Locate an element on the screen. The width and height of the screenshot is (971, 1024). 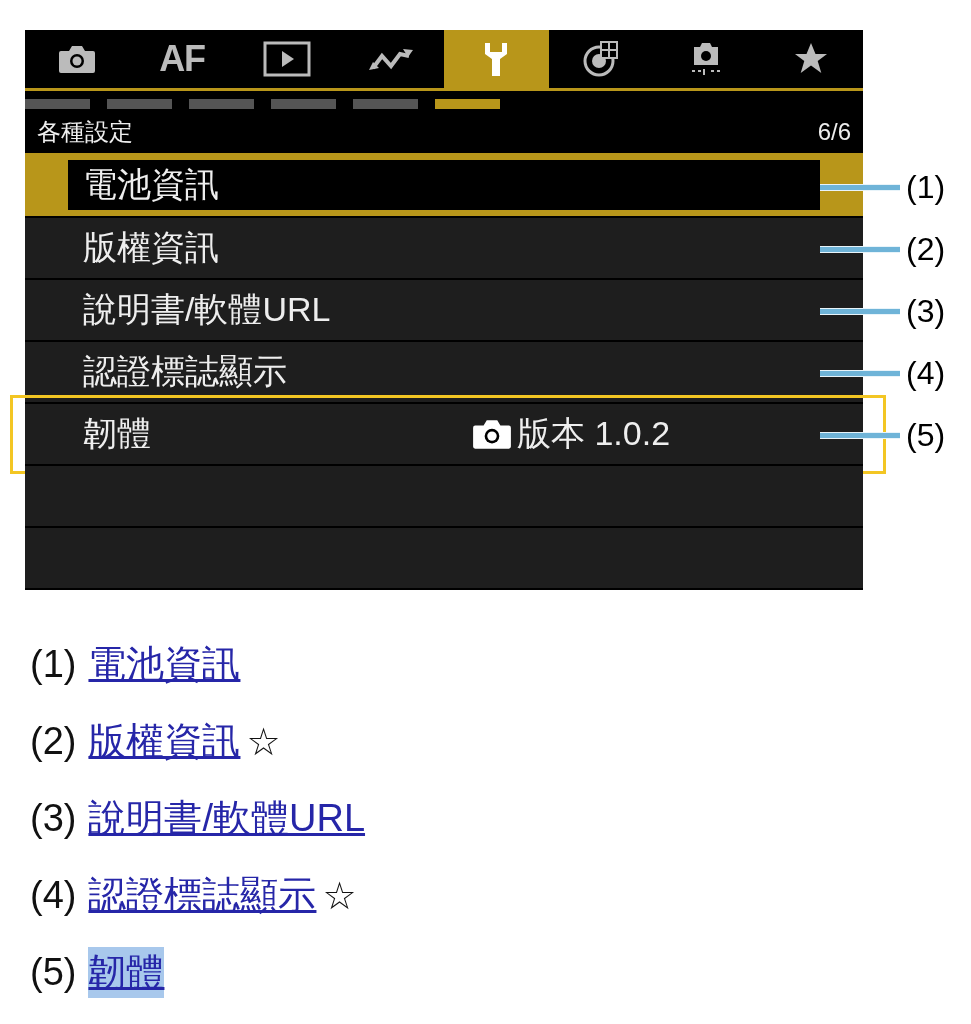
legend-link: 認證標誌顯示 is located at coordinates (202, 895).